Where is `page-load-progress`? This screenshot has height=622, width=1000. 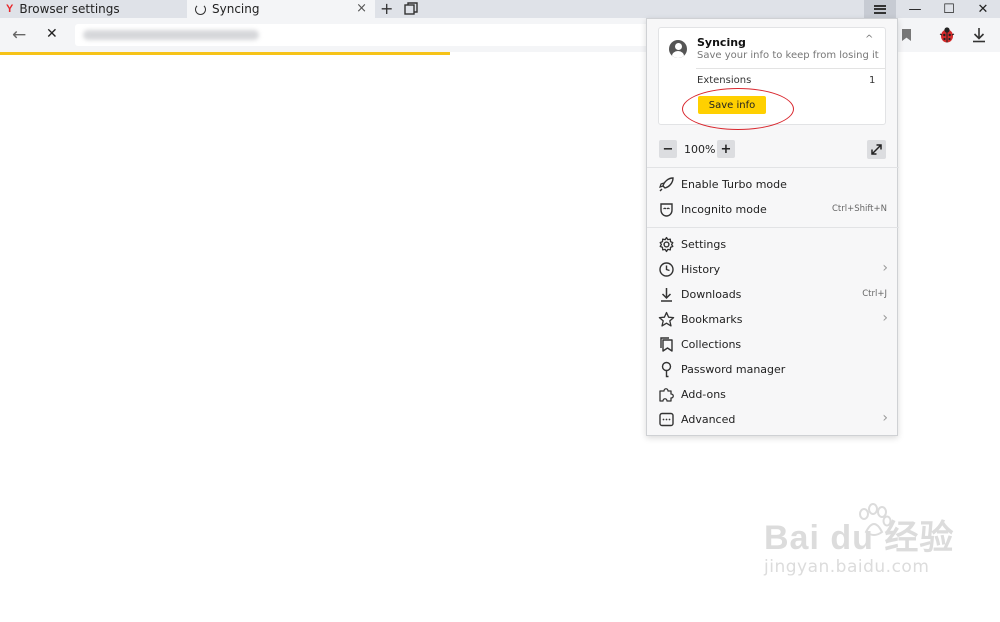 page-load-progress is located at coordinates (225, 53).